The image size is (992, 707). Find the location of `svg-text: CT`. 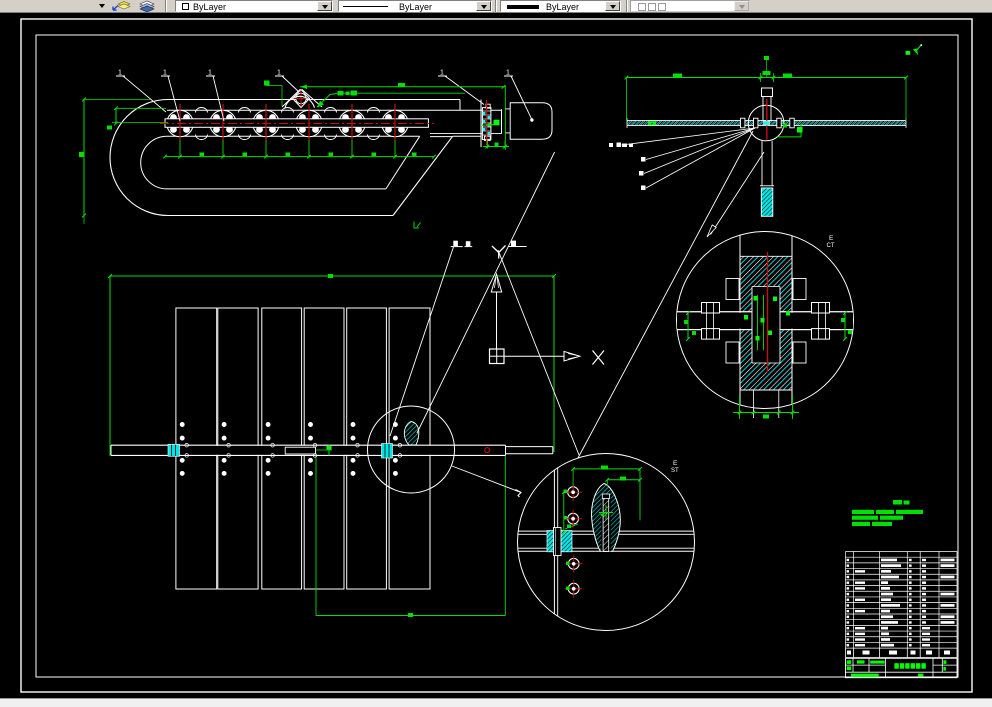

svg-text: CT is located at coordinates (831, 246).